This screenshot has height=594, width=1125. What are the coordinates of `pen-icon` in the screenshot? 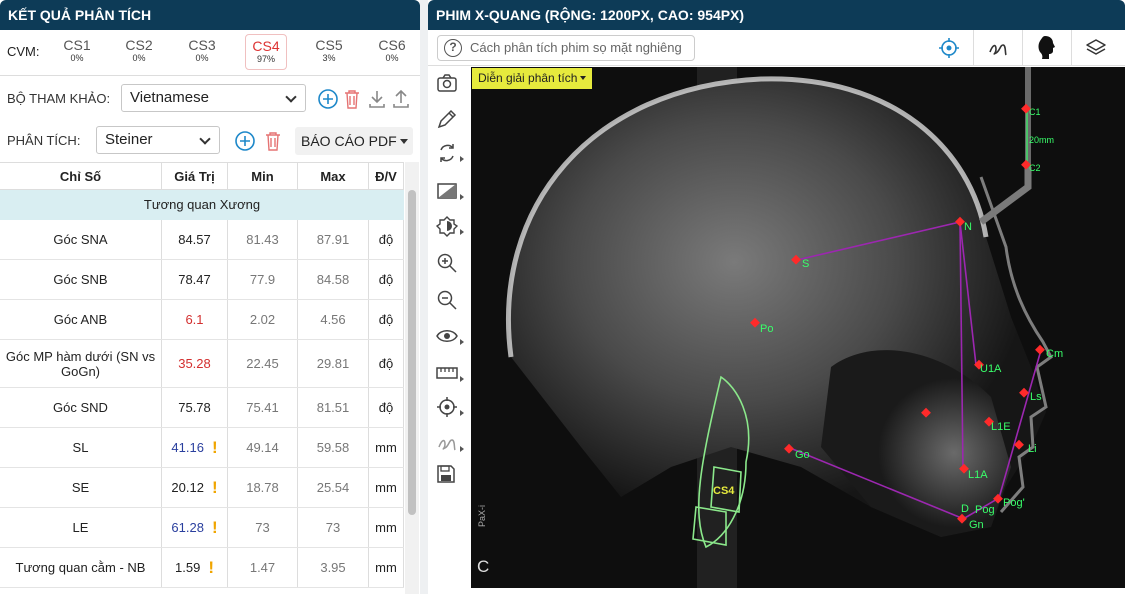 It's located at (447, 119).